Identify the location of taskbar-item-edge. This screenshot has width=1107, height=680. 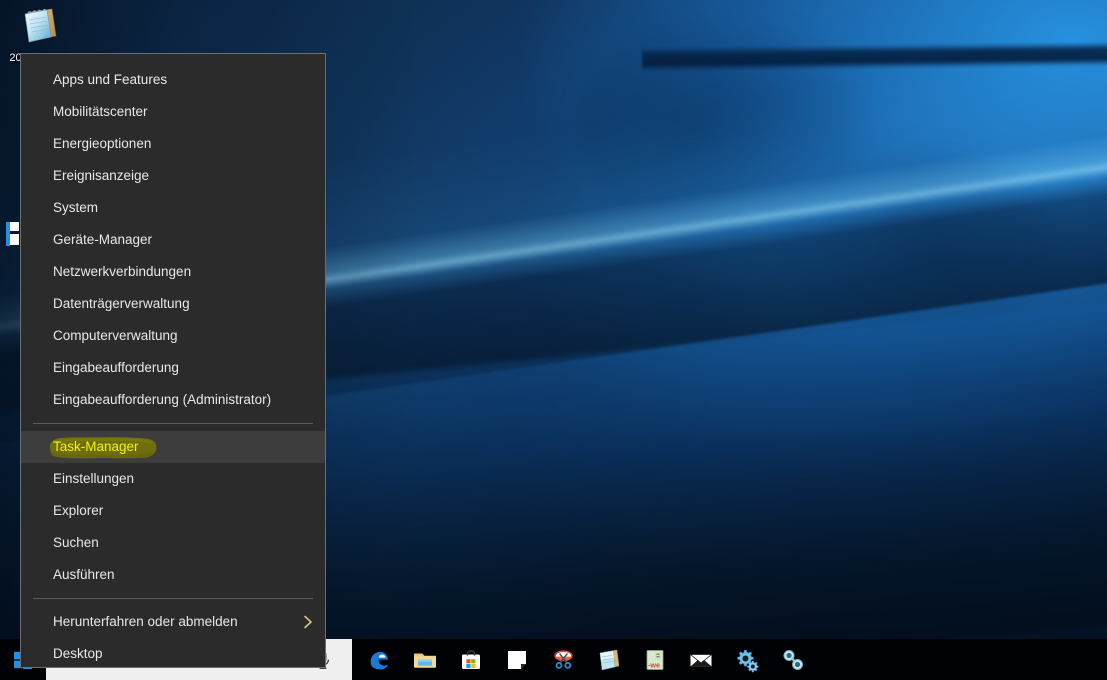
(379, 659).